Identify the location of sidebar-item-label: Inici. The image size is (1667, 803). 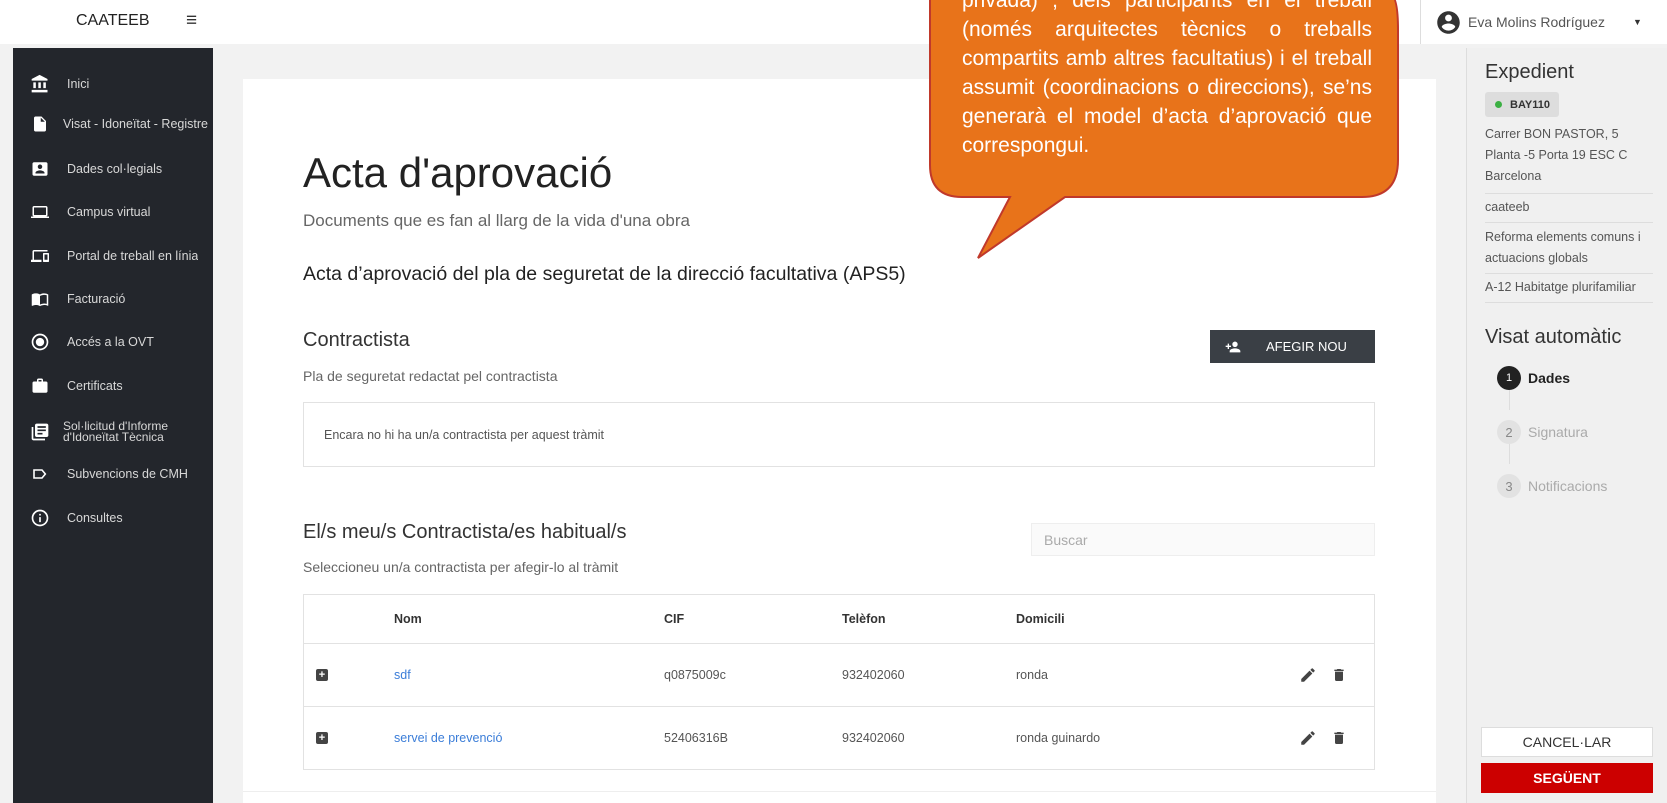
(78, 84).